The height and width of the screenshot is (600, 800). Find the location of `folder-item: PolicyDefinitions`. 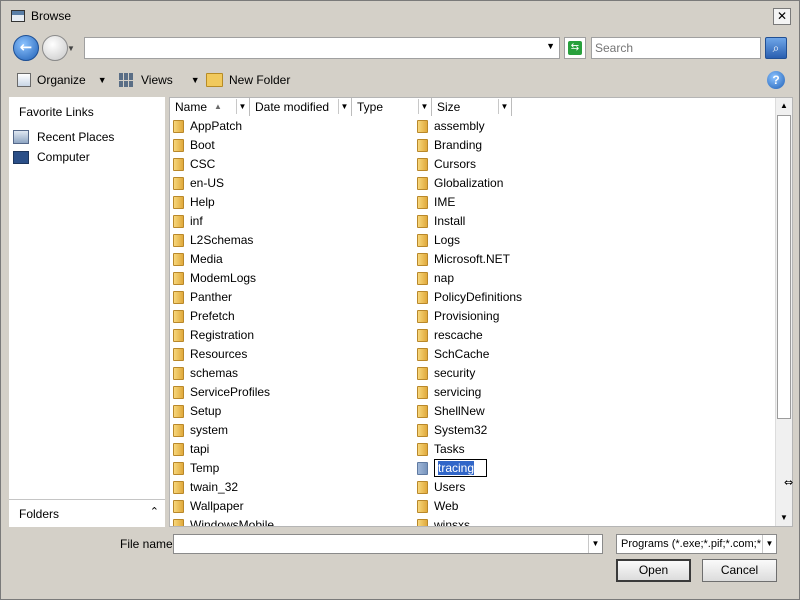

folder-item: PolicyDefinitions is located at coordinates (469, 297).